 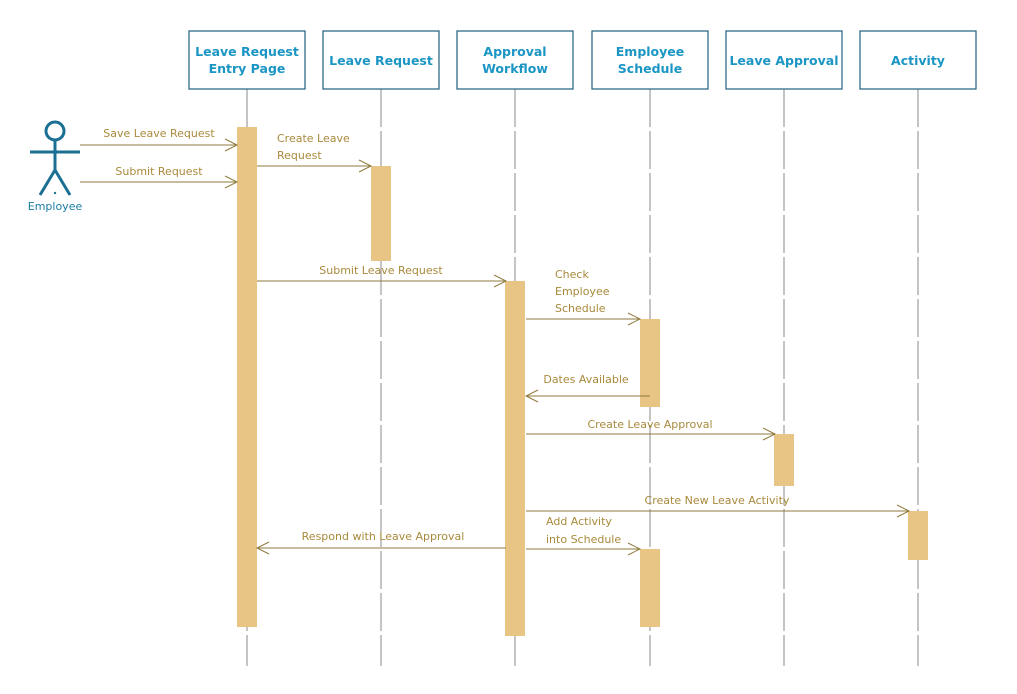 What do you see at coordinates (650, 68) in the screenshot?
I see `lifeline-title-line: Schedule` at bounding box center [650, 68].